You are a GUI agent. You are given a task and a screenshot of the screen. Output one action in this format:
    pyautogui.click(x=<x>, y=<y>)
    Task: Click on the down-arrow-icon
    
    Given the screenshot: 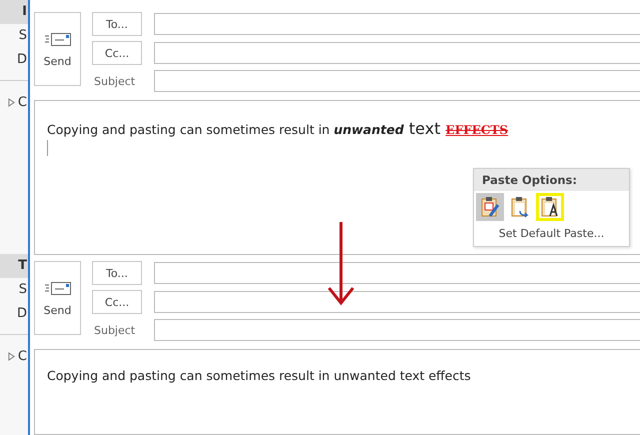 What is the action you would take?
    pyautogui.click(x=341, y=264)
    